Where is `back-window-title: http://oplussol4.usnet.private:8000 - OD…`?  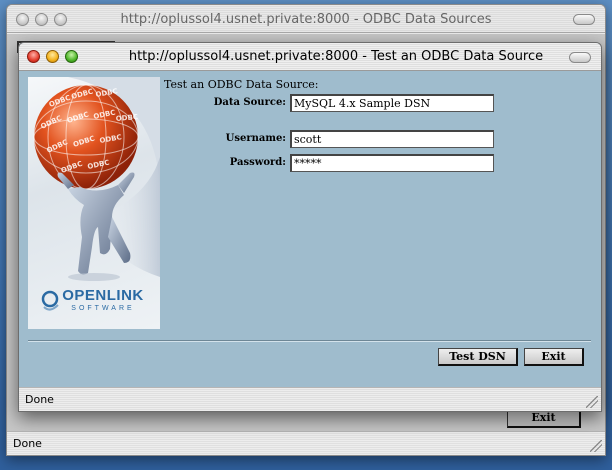 back-window-title: http://oplussol4.usnet.private:8000 - OD… is located at coordinates (306, 19).